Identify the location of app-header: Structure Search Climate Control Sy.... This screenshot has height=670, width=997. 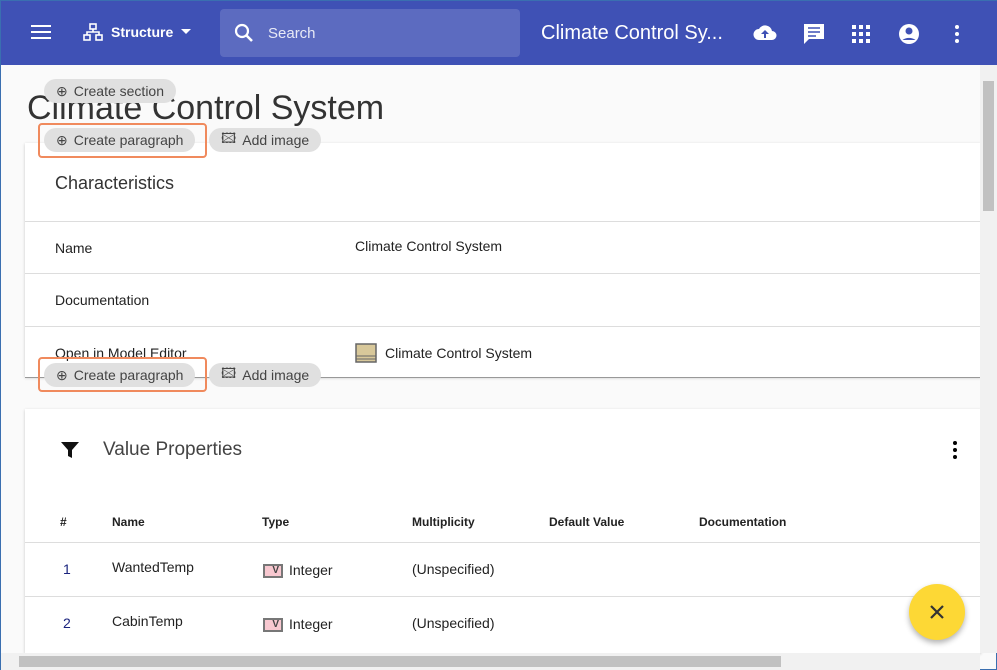
(499, 33).